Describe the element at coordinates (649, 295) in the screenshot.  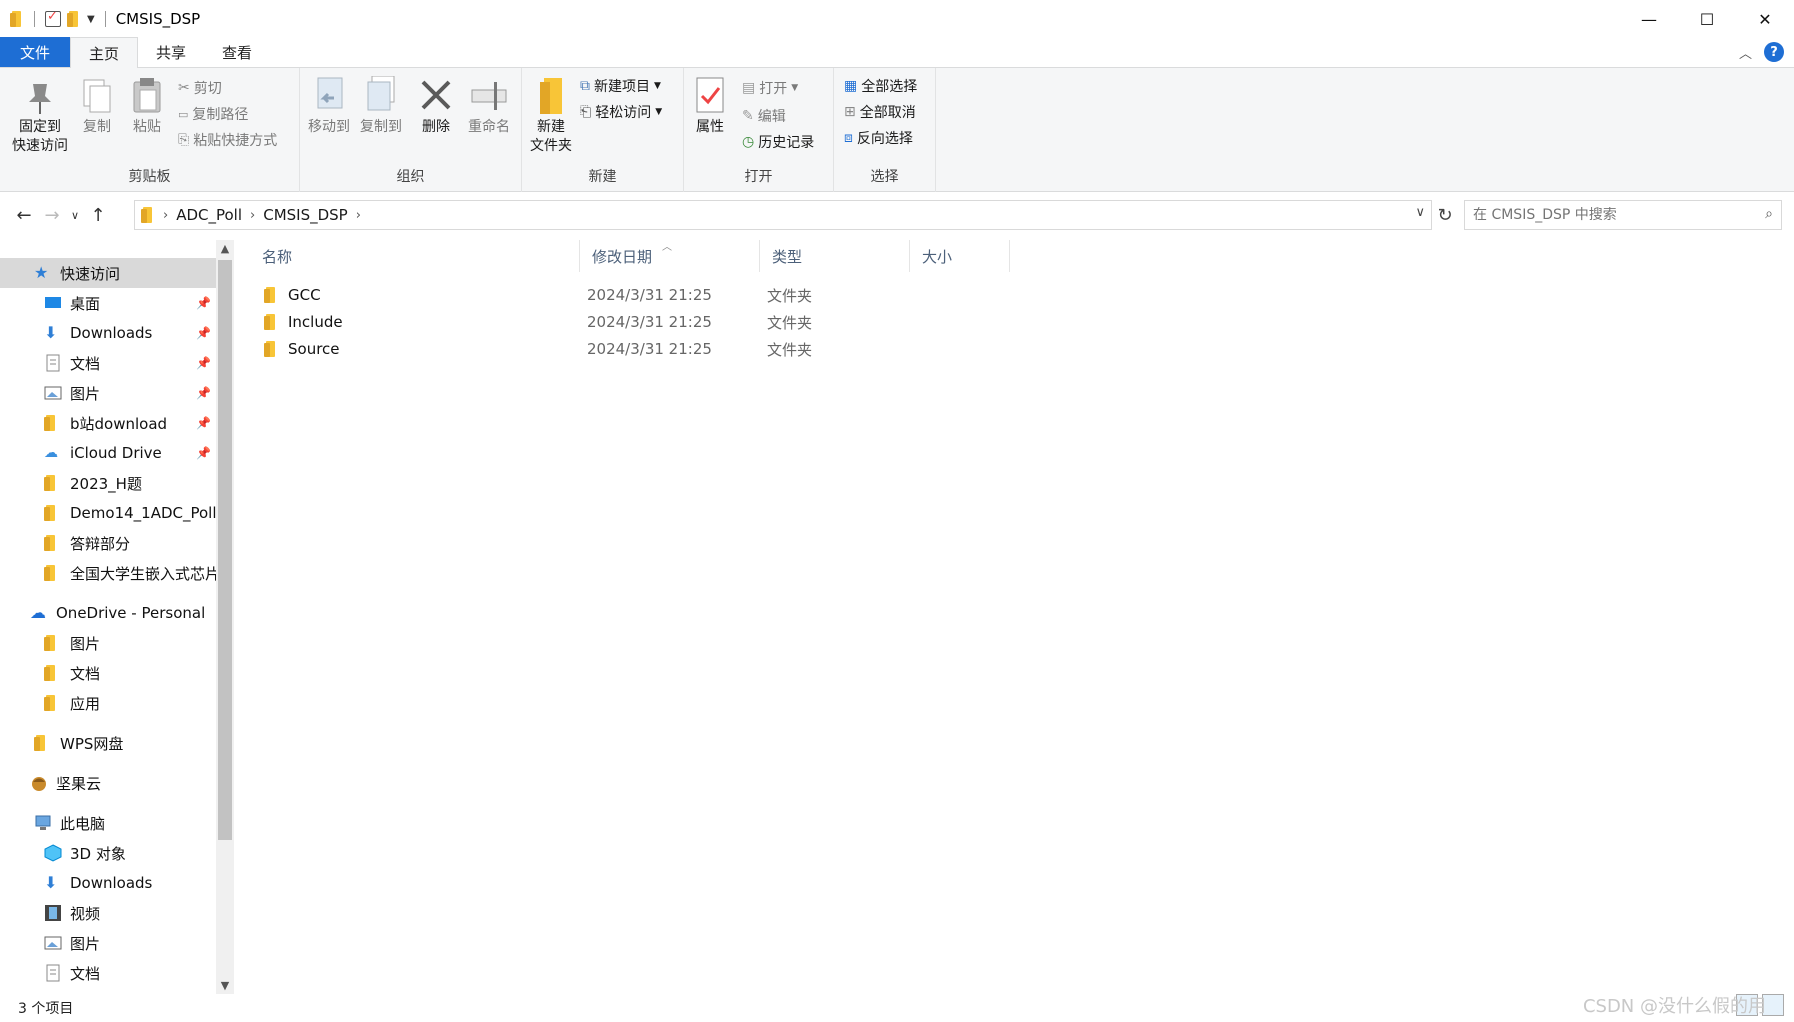
I see `file-date: 2024/3/31 21:25` at that location.